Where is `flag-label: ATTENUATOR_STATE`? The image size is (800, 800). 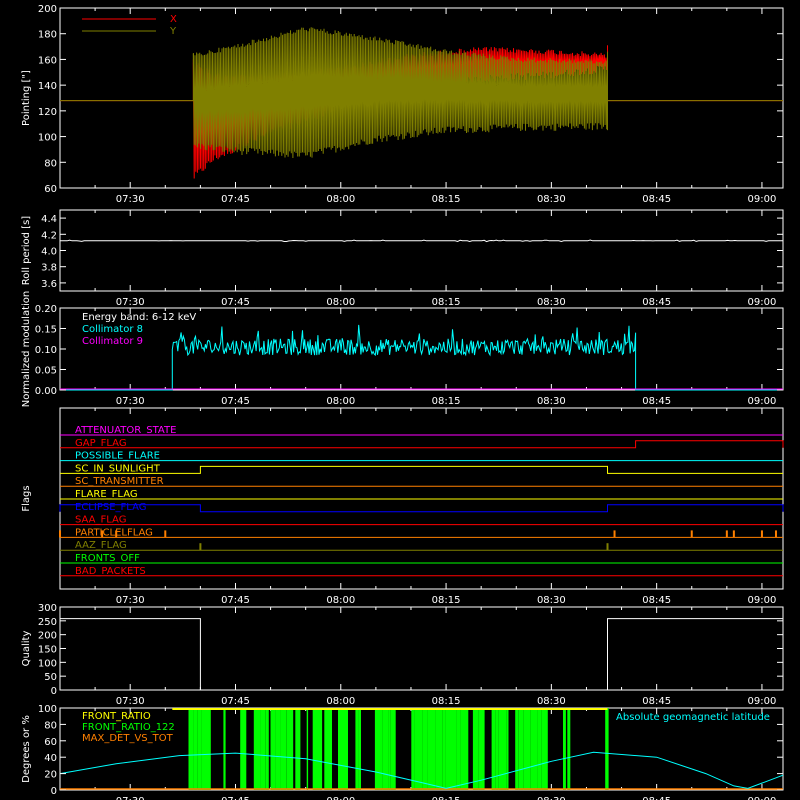 flag-label: ATTENUATOR_STATE is located at coordinates (125, 430).